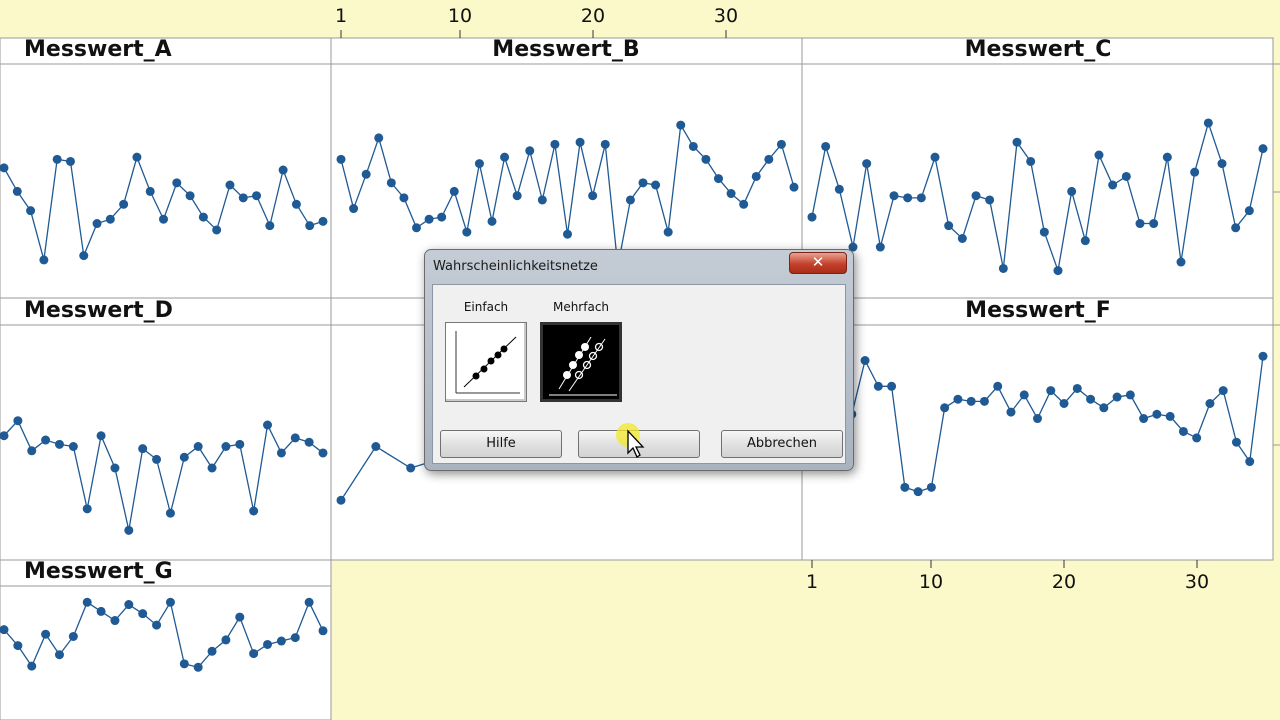 This screenshot has width=1280, height=720. Describe the element at coordinates (581, 307) in the screenshot. I see `option-multiple-label: Mehrfach` at that location.